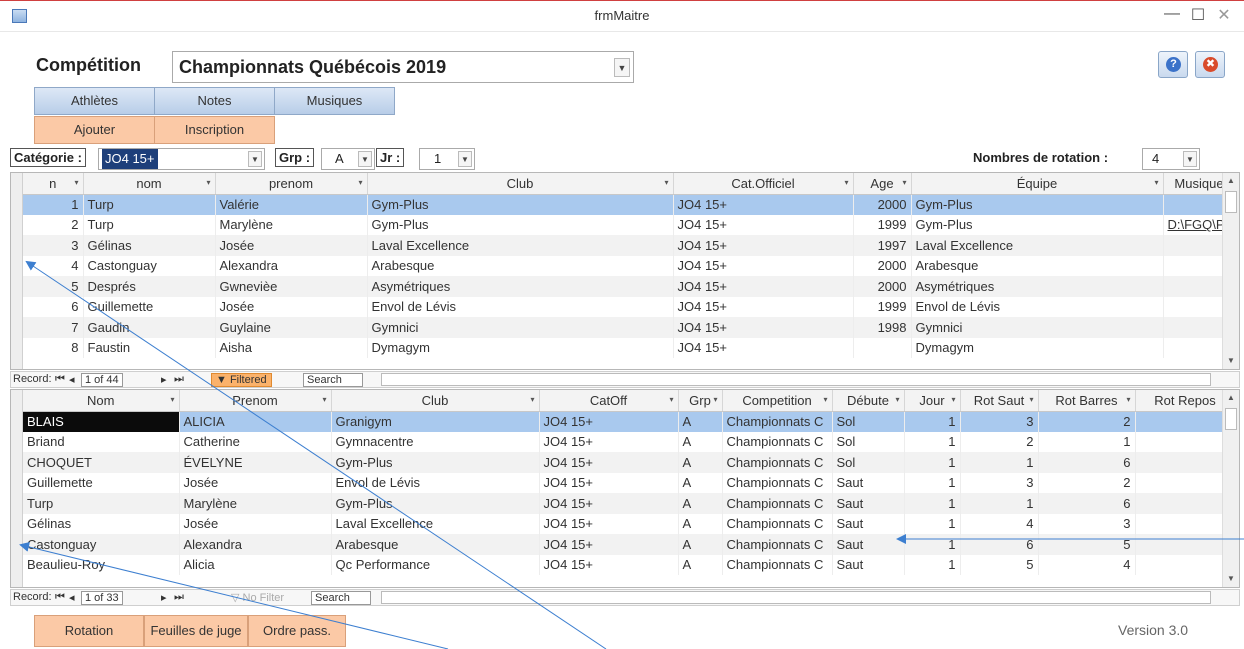 This screenshot has width=1244, height=649. Describe the element at coordinates (291, 204) in the screenshot. I see `table-cell: Valérie` at that location.